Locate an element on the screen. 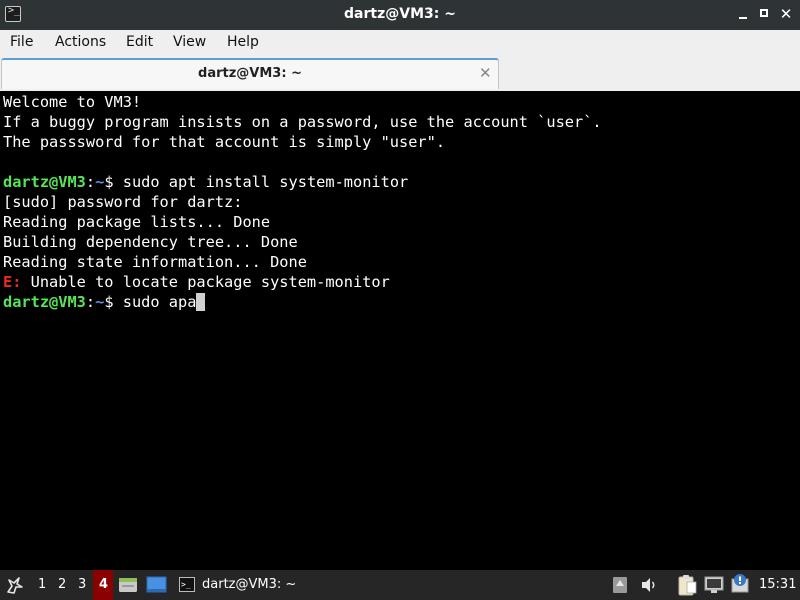 Image resolution: width=800 pixels, height=600 pixels. start-menu-icon is located at coordinates (15, 585).